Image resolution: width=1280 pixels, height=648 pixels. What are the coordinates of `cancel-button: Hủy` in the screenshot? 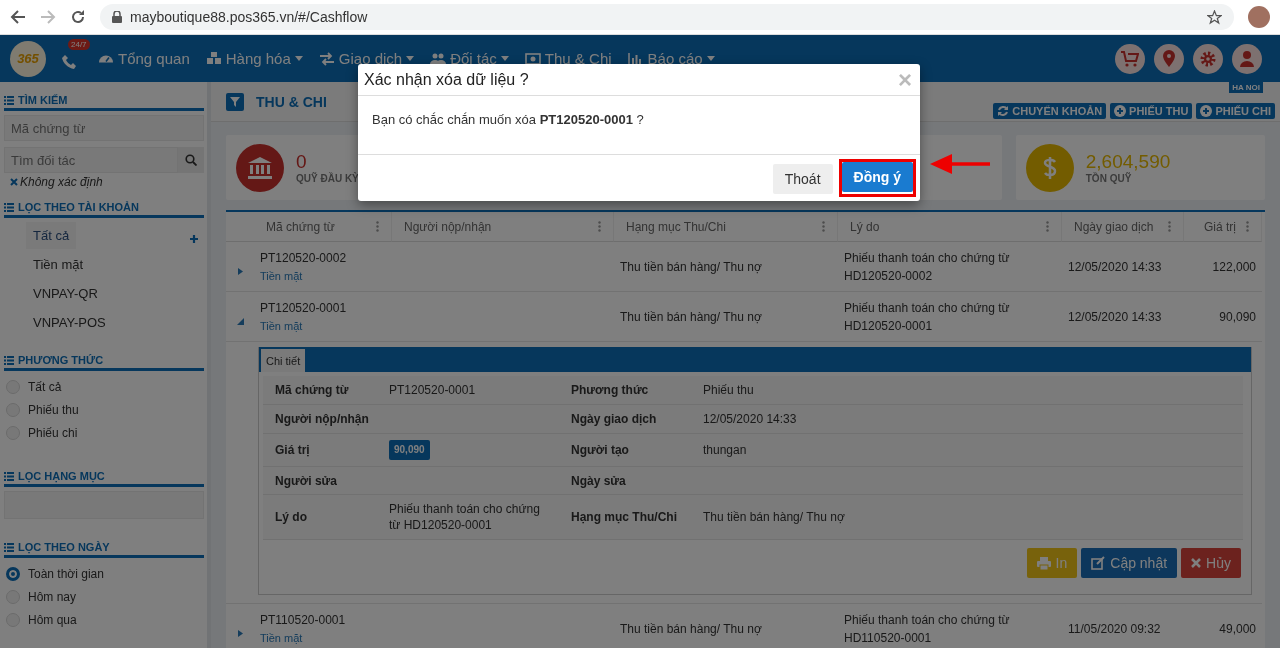 It's located at (1211, 563).